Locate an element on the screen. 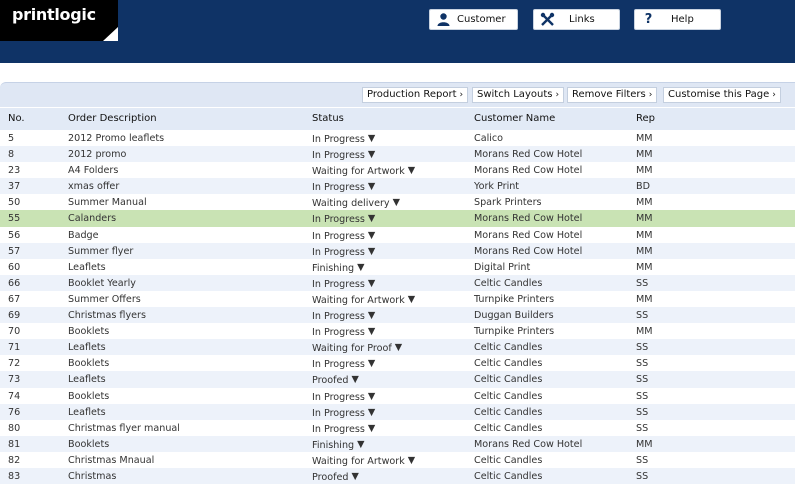 This screenshot has height=487, width=795. rep-initials: MM is located at coordinates (644, 299).